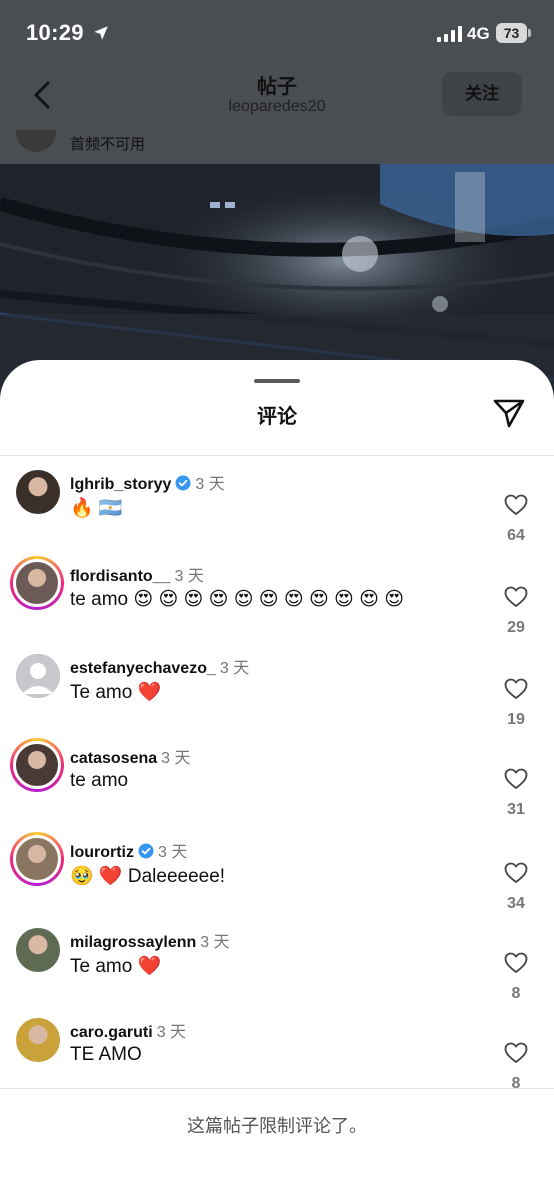  What do you see at coordinates (96, 508) in the screenshot?
I see `comment-text: 🔥 🇦🇷` at bounding box center [96, 508].